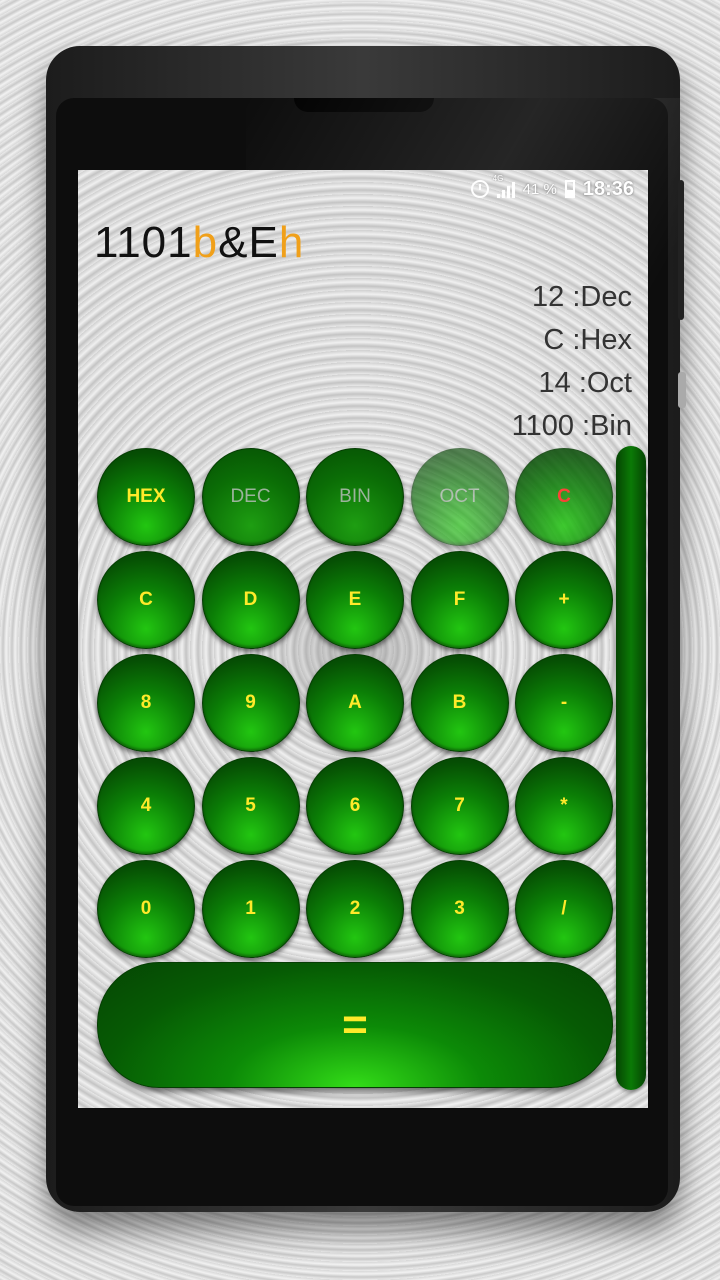 This screenshot has width=720, height=1280. What do you see at coordinates (608, 188) in the screenshot?
I see `status-time: 18:36` at bounding box center [608, 188].